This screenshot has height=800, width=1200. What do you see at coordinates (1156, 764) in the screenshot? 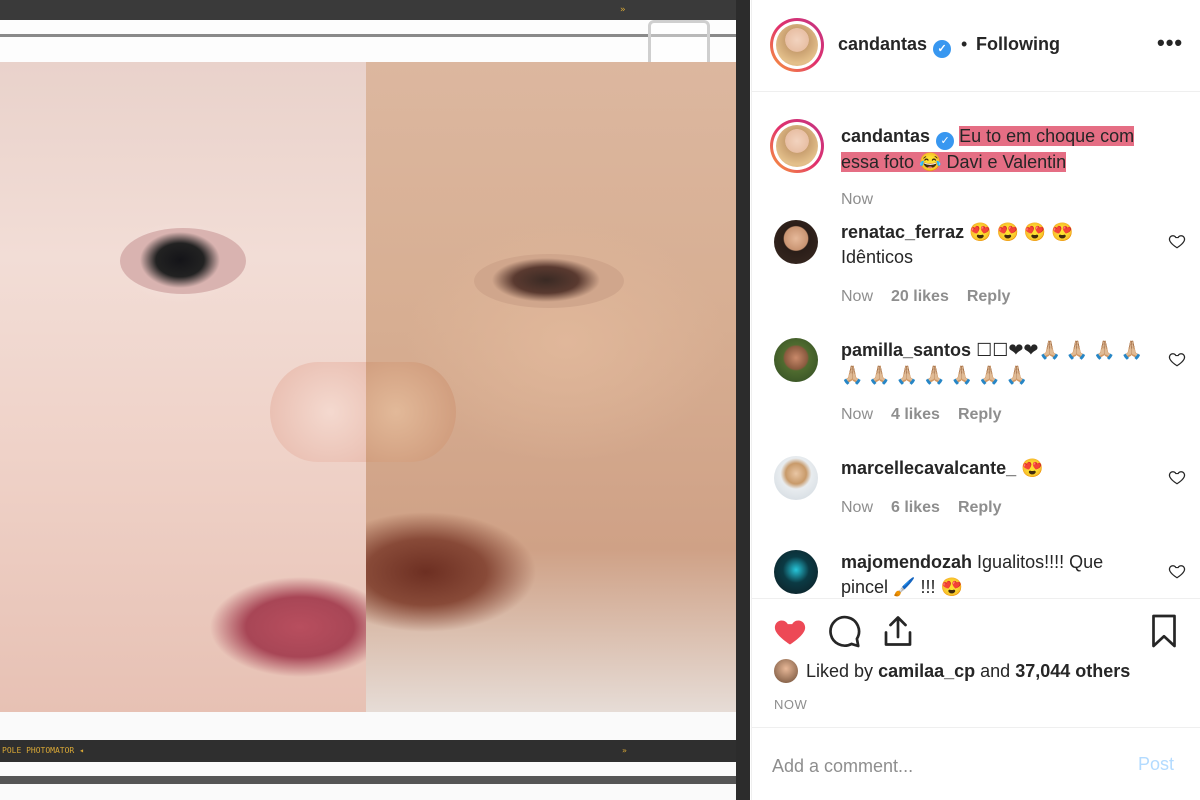
I see `post-comment-button: Post` at bounding box center [1156, 764].